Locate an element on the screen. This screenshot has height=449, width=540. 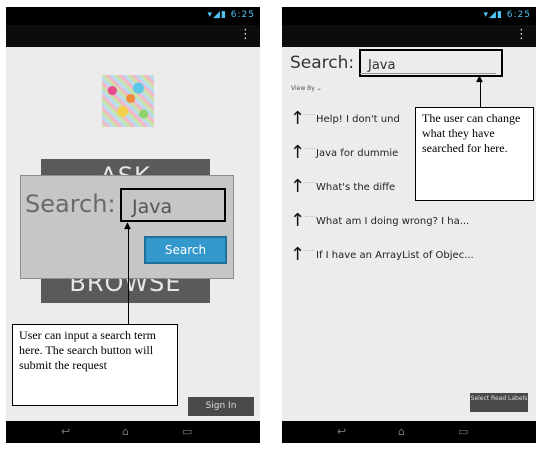
select-read-labels-button: Select Read Labels is located at coordinates (499, 402).